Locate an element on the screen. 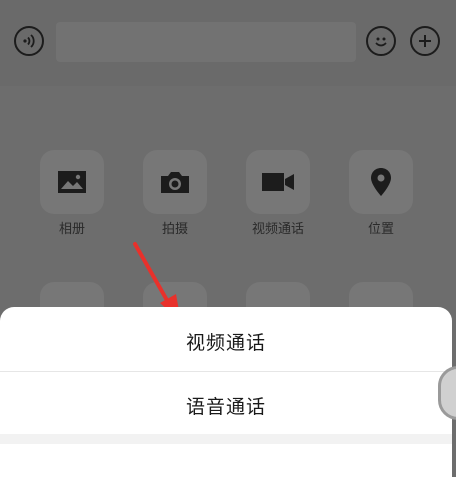  sheet-divider is located at coordinates (226, 371).